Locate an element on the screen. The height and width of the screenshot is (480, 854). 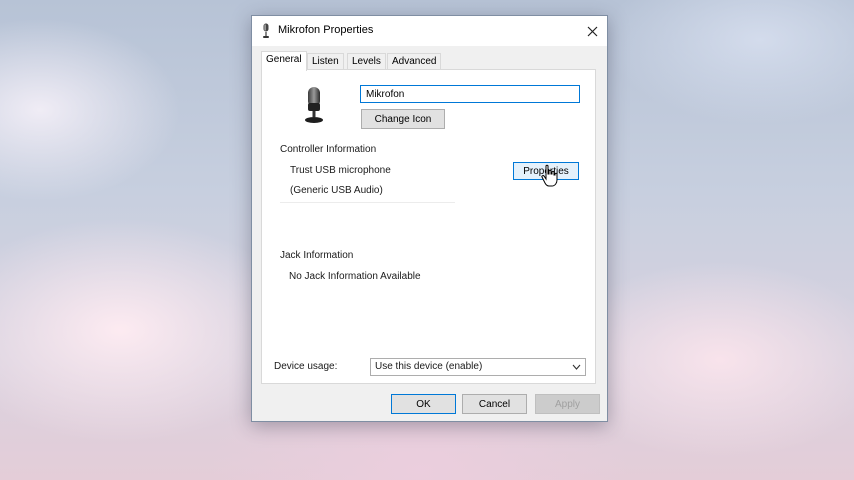
controller-info-heading: Controller Information is located at coordinates (328, 149).